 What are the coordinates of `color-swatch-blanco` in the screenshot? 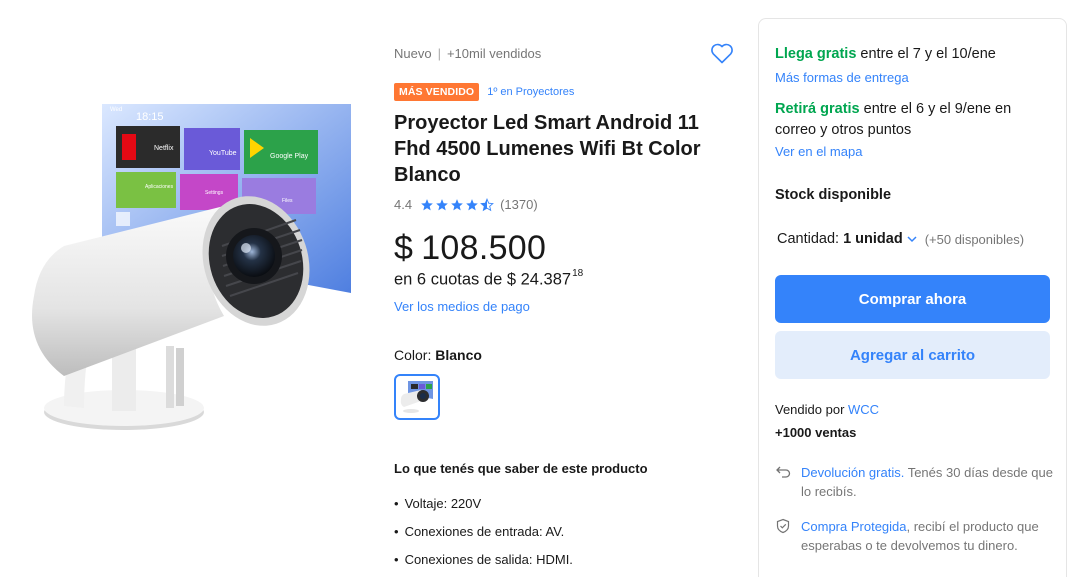 It's located at (417, 397).